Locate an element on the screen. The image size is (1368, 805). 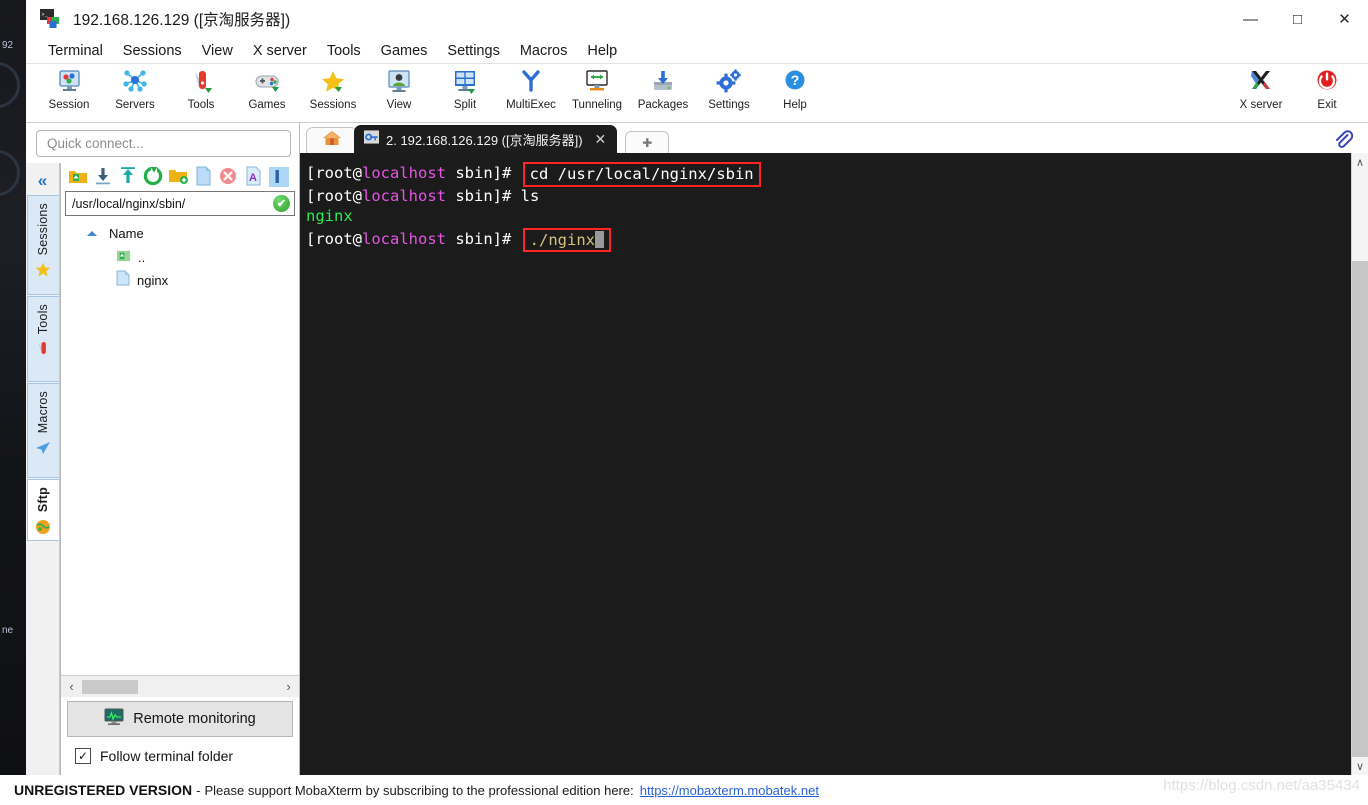
toolbar-split-label: Split is located at coordinates (465, 105).